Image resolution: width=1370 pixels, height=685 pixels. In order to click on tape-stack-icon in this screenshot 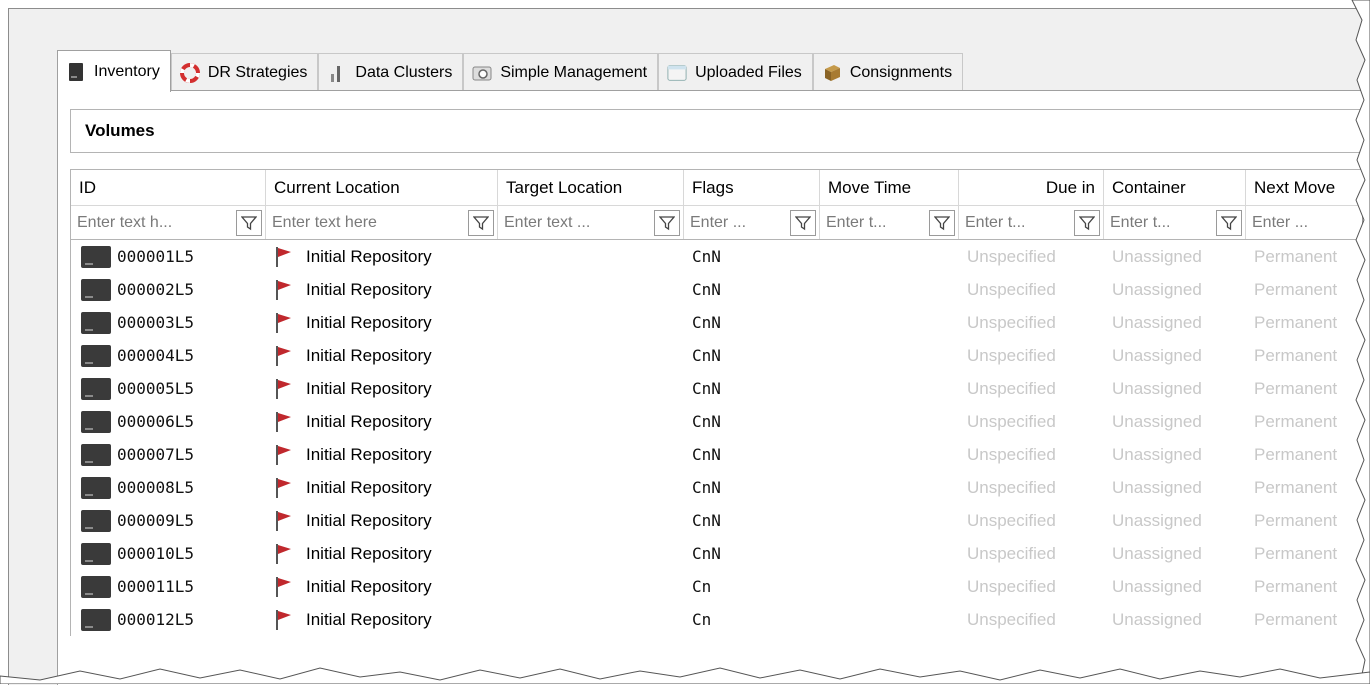, I will do `click(76, 72)`.